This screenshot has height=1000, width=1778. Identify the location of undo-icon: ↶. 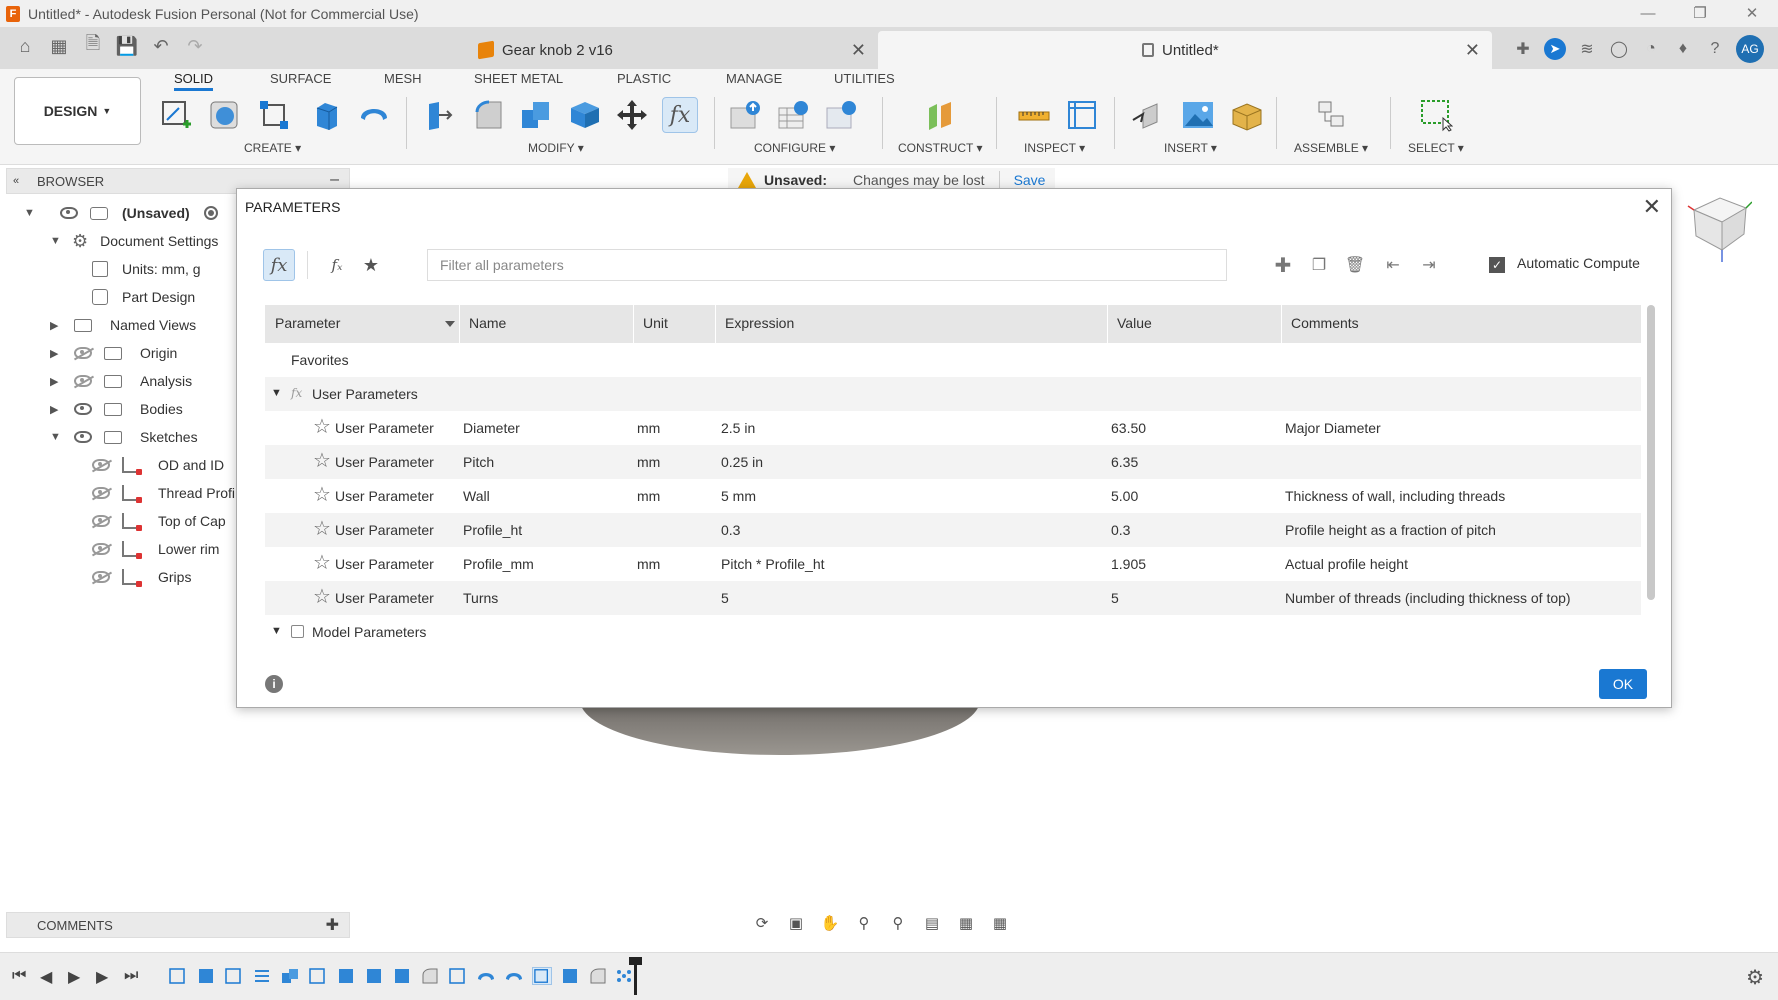
(161, 46).